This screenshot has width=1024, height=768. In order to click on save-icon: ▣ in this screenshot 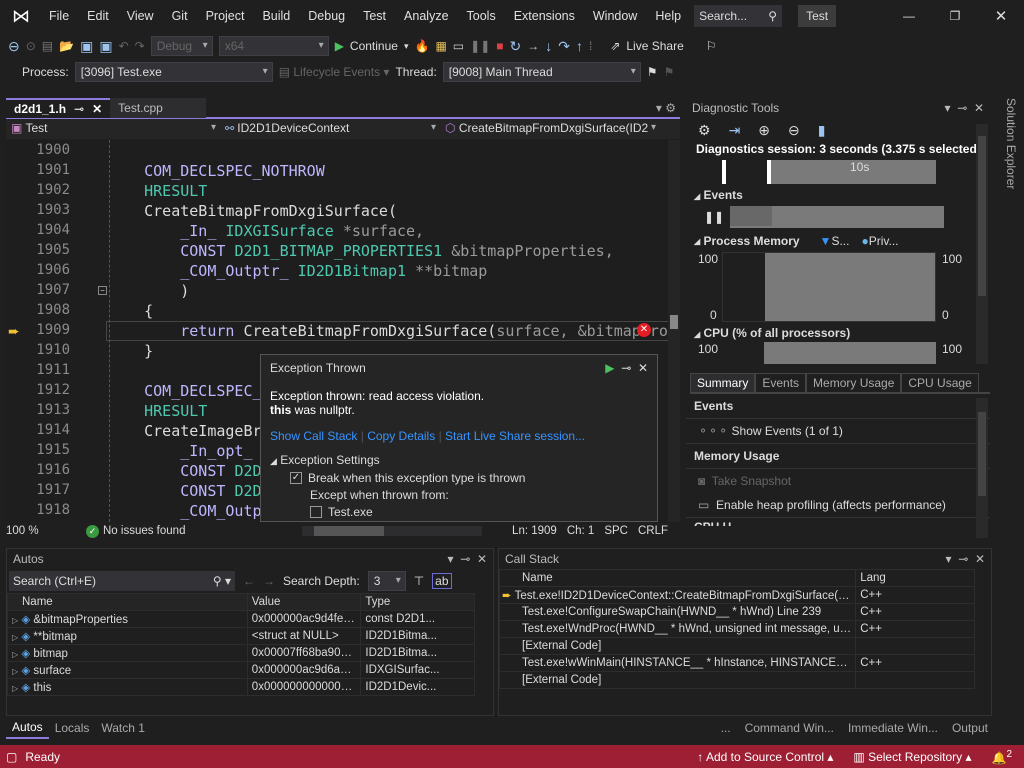, I will do `click(86, 46)`.